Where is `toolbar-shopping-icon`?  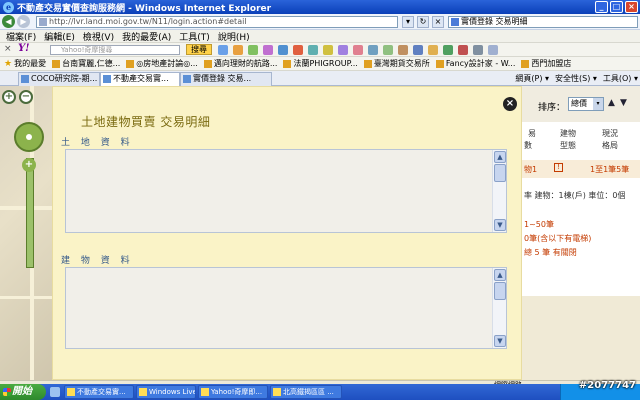 toolbar-shopping-icon is located at coordinates (253, 50).